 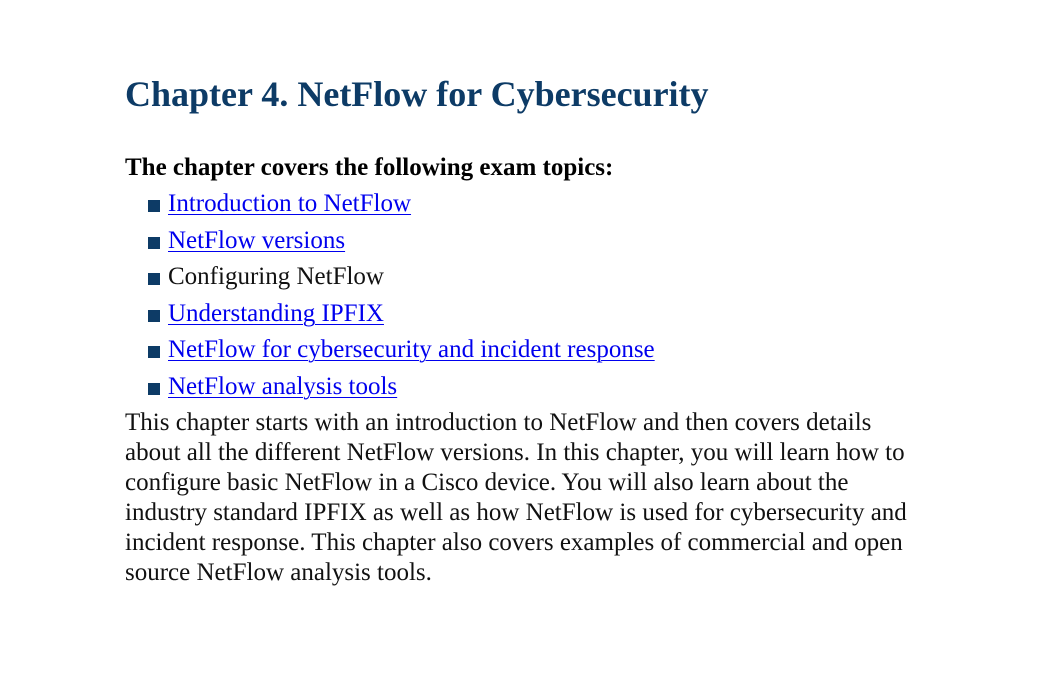 I want to click on topic-item: Configuring NetFlow, so click(x=525, y=277).